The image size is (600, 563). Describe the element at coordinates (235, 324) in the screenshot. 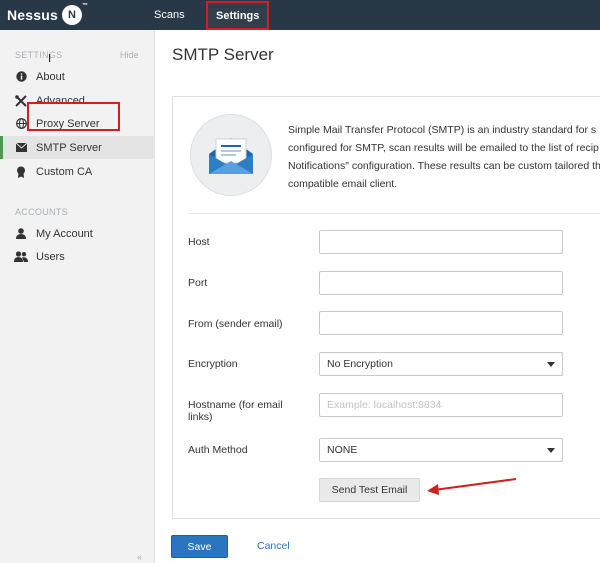

I see `from-label: From (sender email)` at that location.